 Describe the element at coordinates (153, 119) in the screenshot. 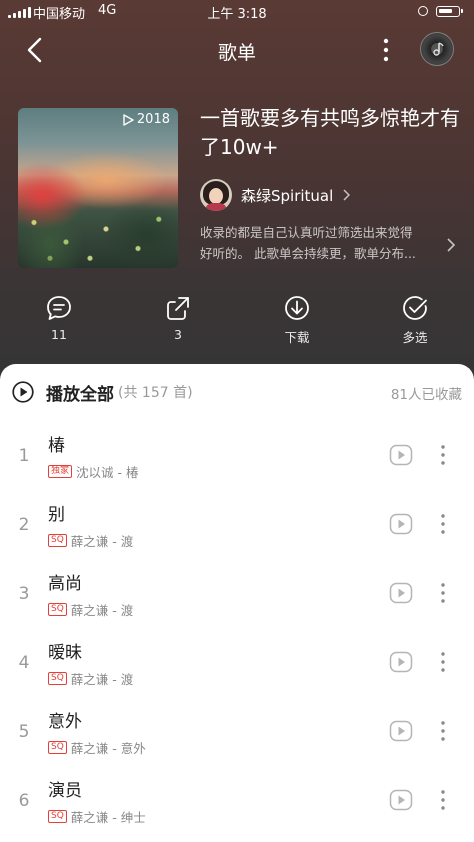

I see `play-count-value: 2018` at that location.